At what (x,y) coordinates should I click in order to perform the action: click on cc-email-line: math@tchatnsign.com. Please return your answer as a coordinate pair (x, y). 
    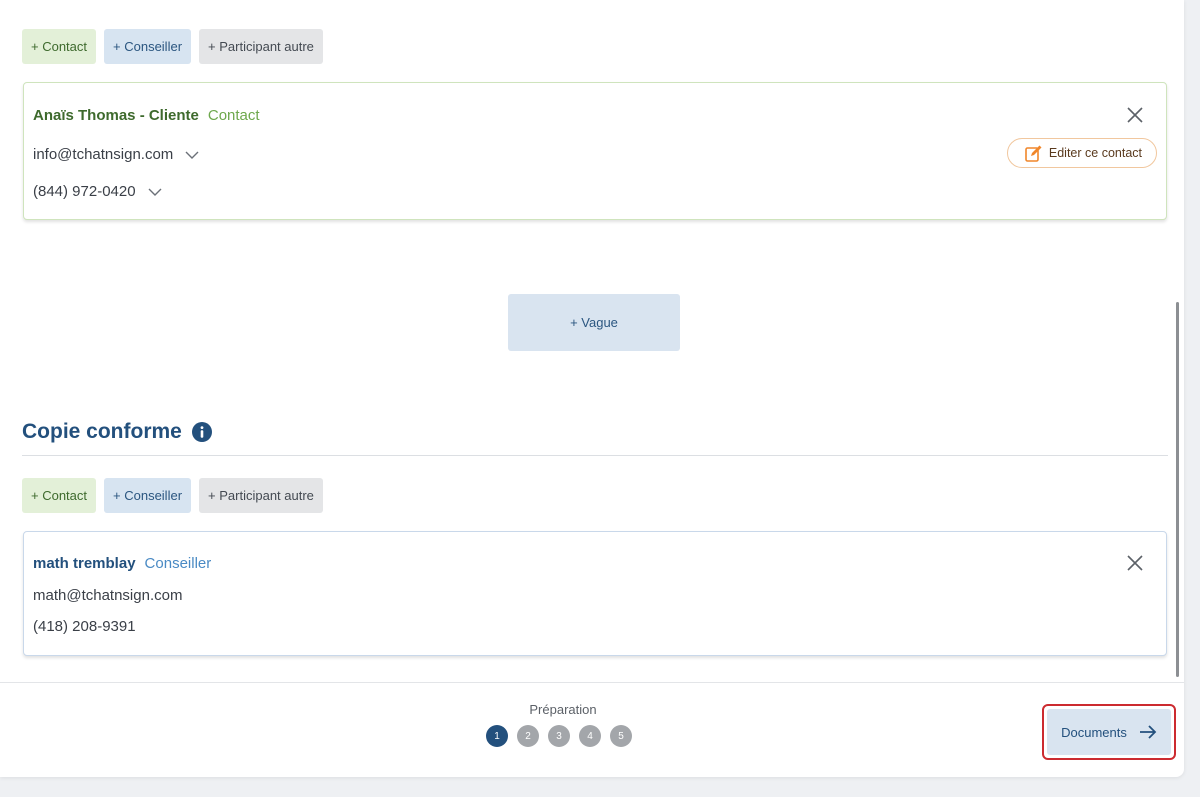
    Looking at the image, I should click on (107, 595).